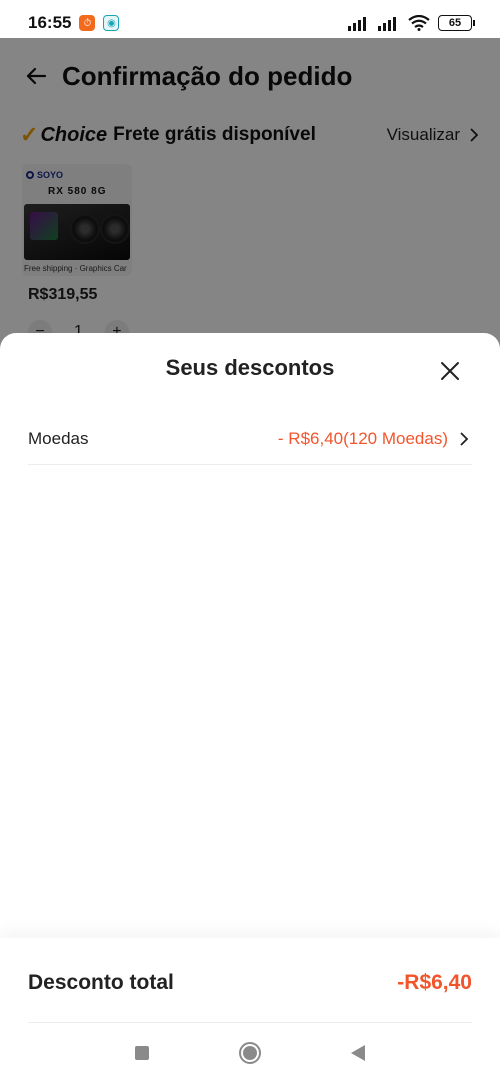 This screenshot has width=500, height=1083. Describe the element at coordinates (250, 439) in the screenshot. I see `coins-discount-row: Moedas - R$6,40(120 Moedas)` at that location.